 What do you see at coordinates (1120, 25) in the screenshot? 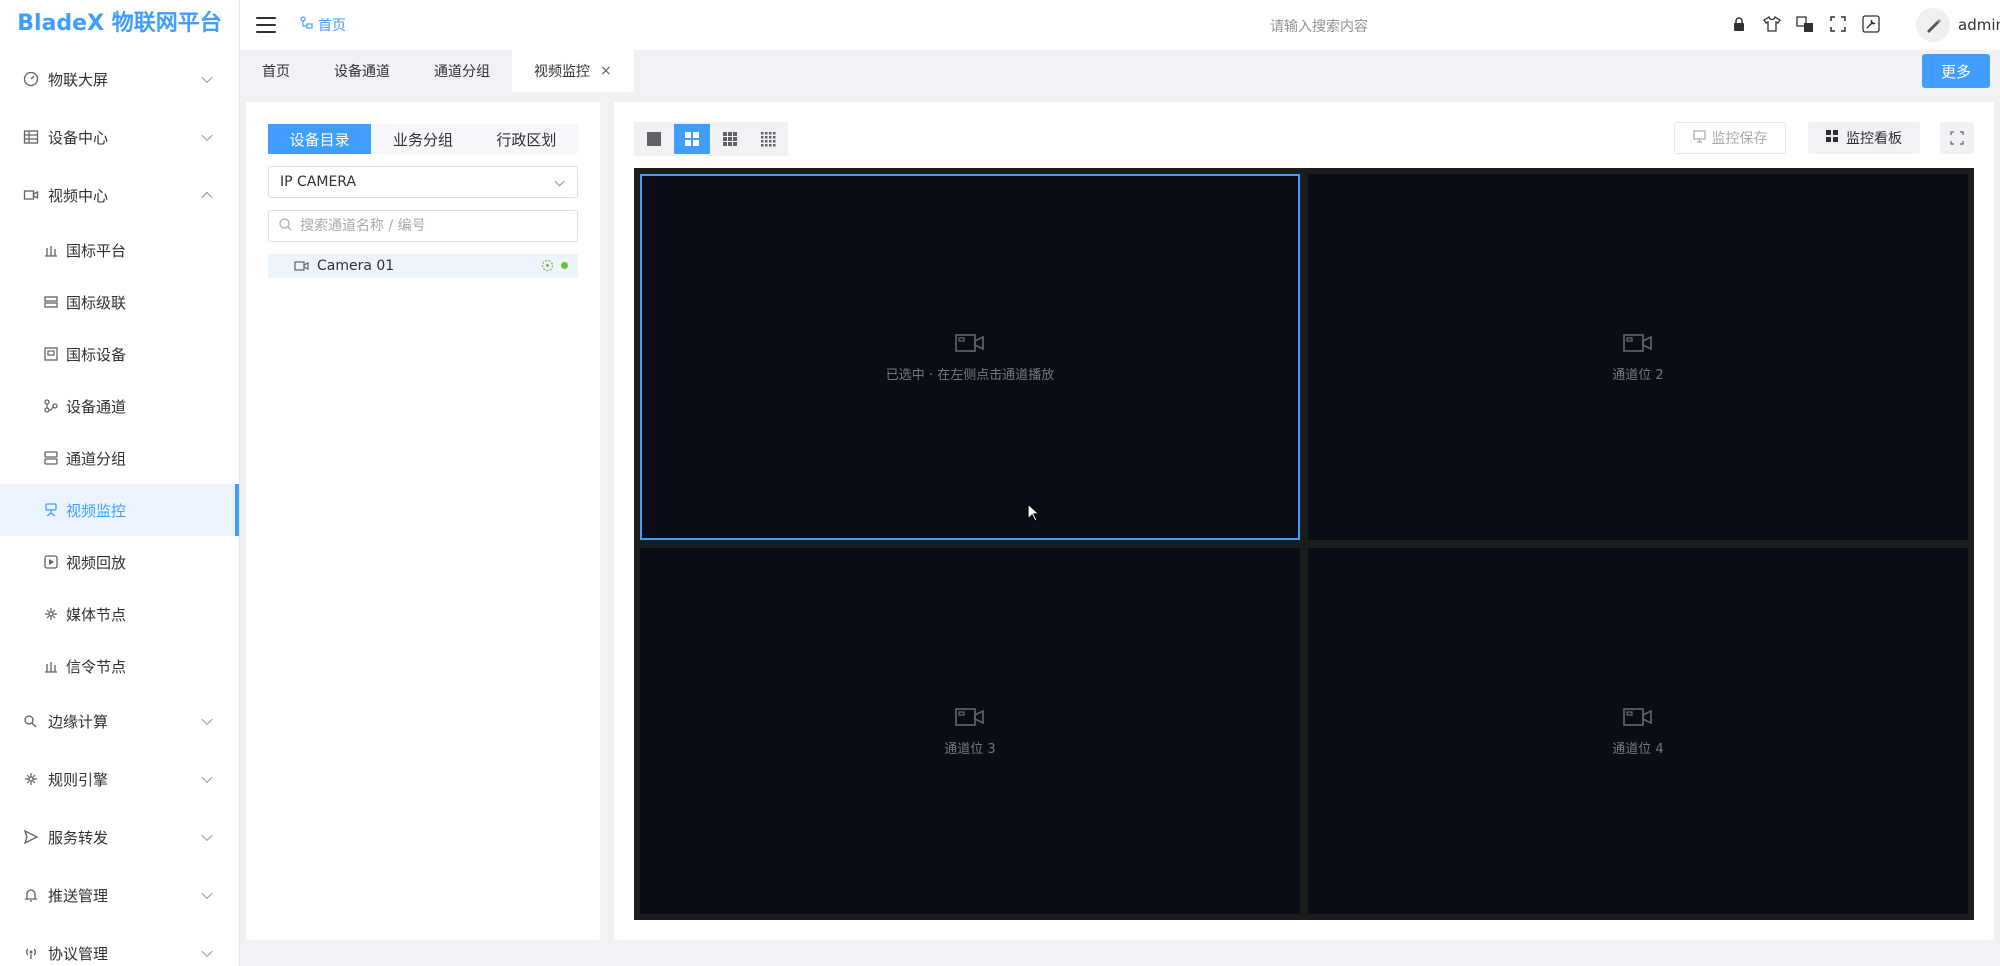
I see `top-header: 首页 请输入搜索内容 admin` at bounding box center [1120, 25].